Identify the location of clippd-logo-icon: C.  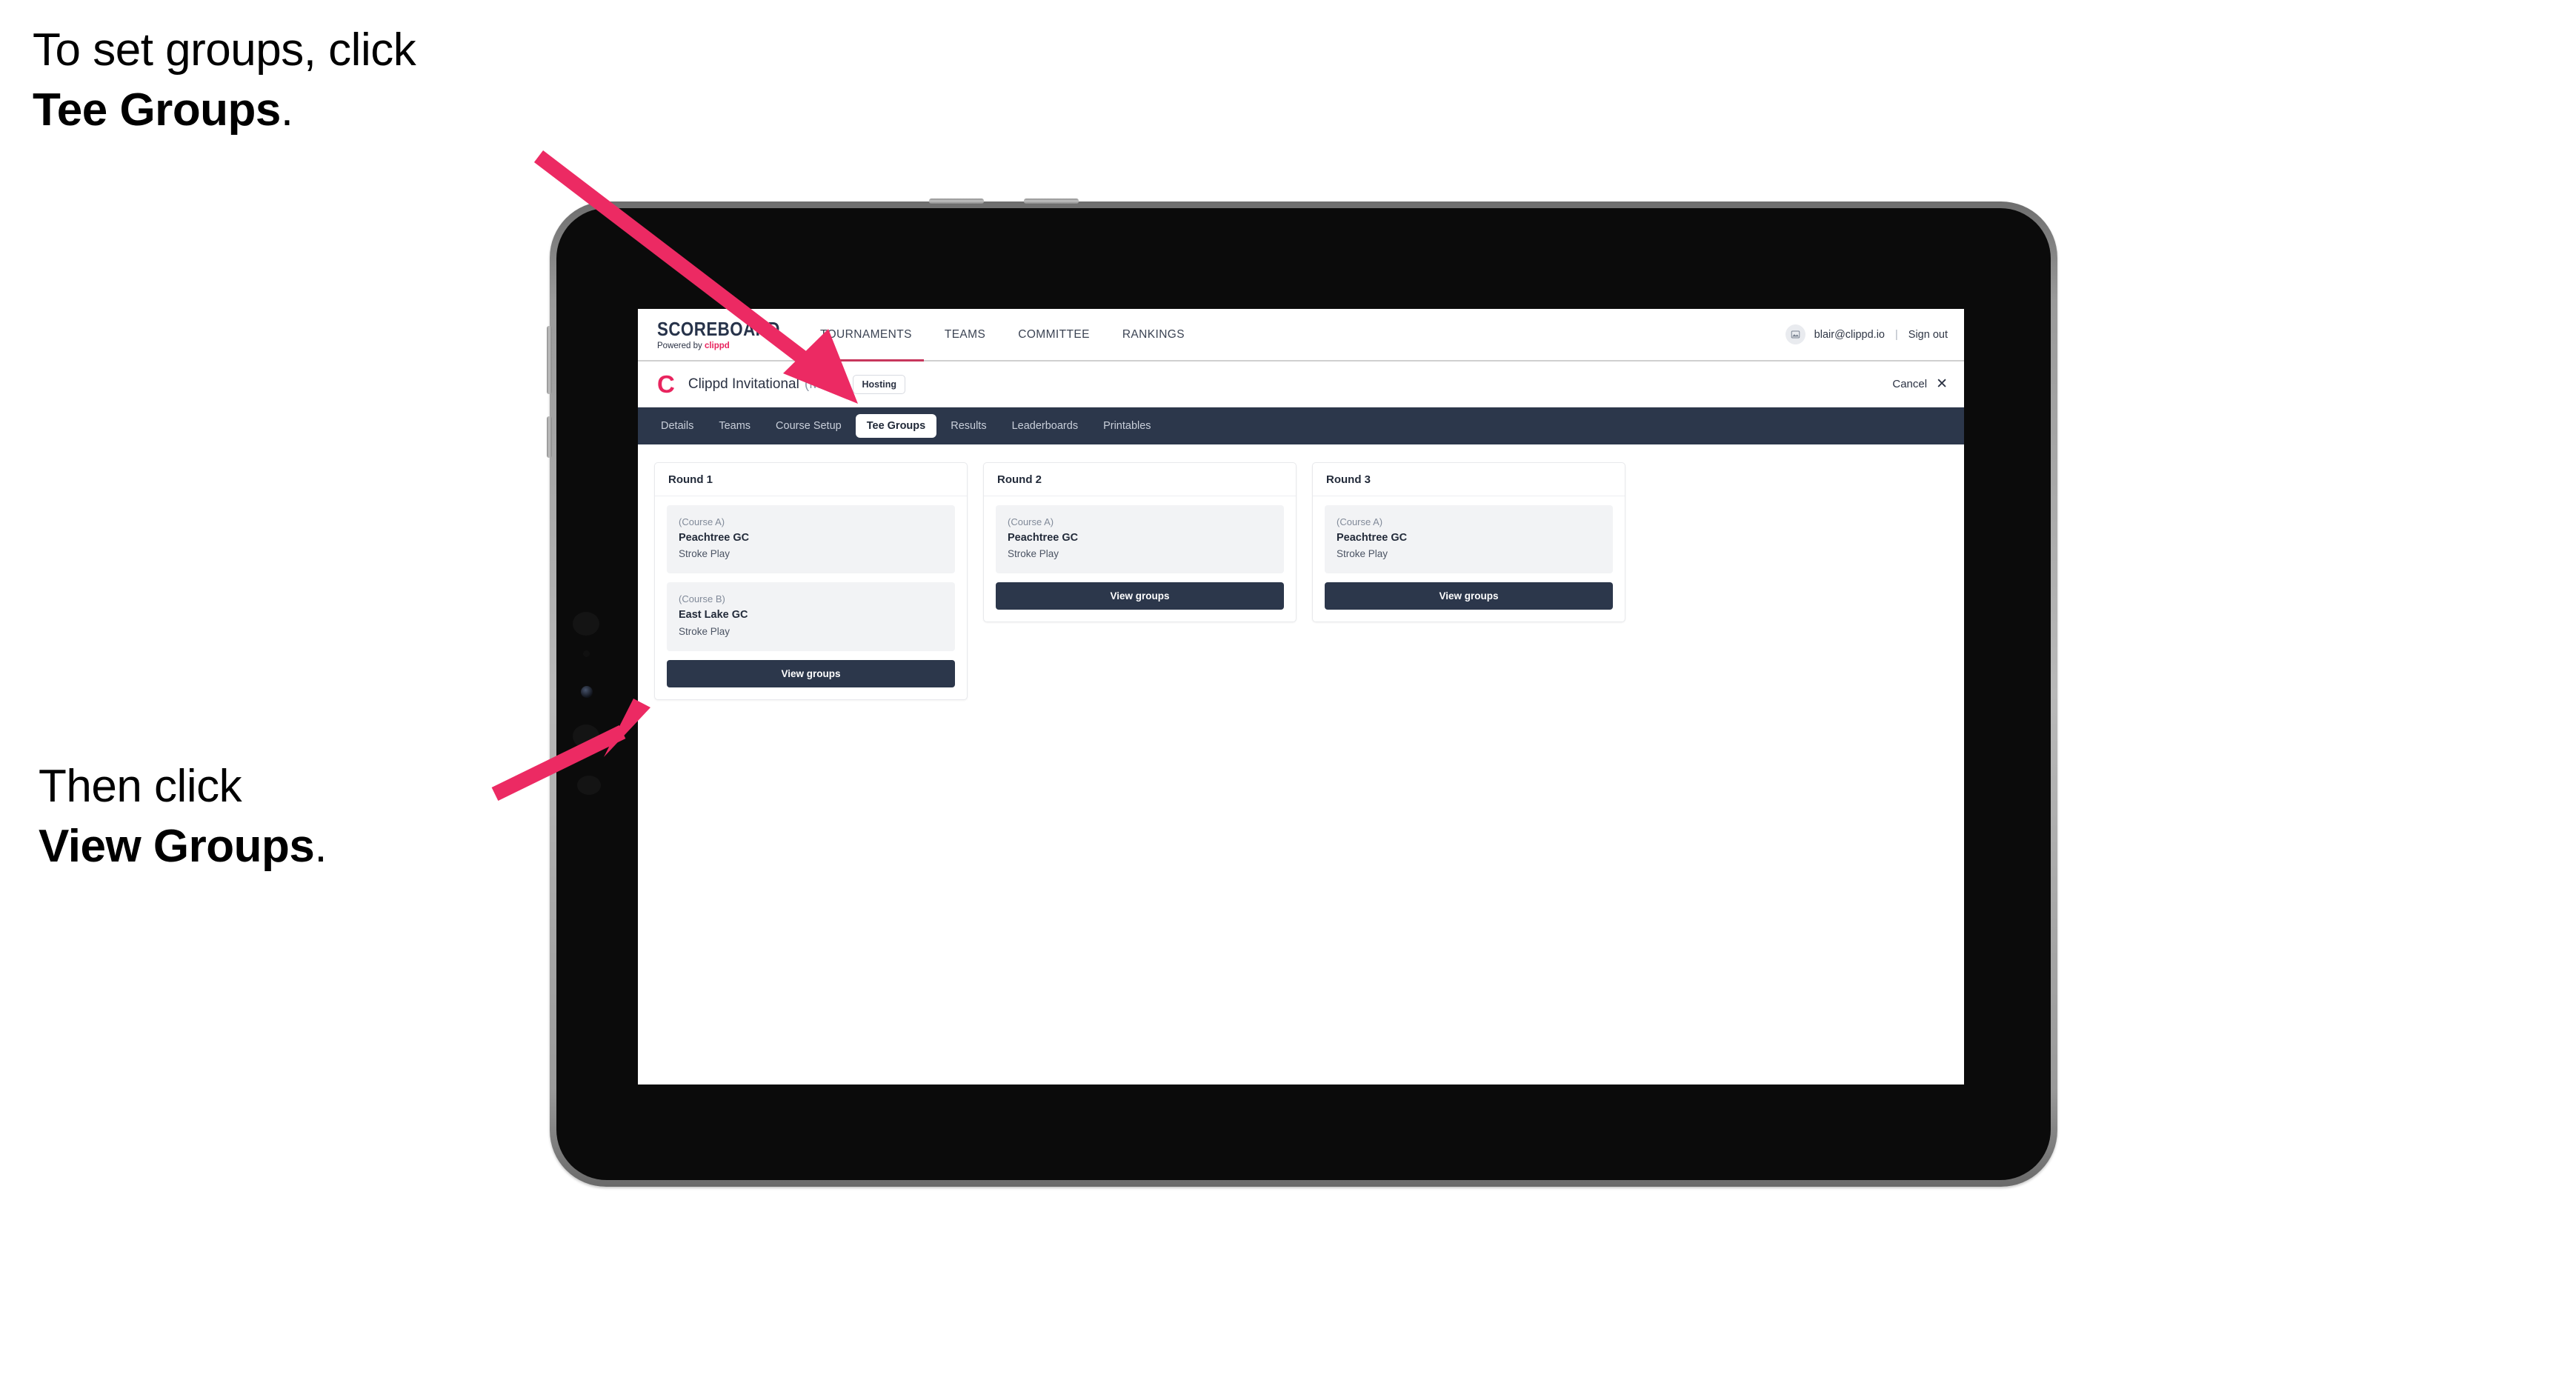
(666, 384).